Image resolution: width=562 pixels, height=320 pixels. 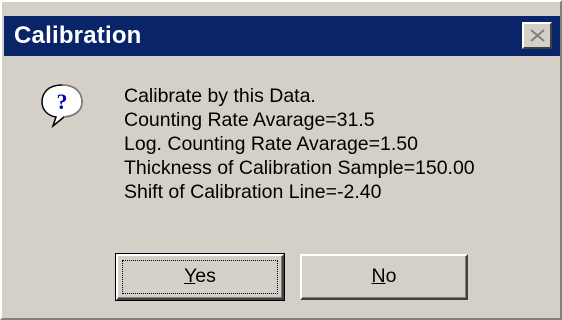 What do you see at coordinates (378, 276) in the screenshot?
I see `no-accelerator: N` at bounding box center [378, 276].